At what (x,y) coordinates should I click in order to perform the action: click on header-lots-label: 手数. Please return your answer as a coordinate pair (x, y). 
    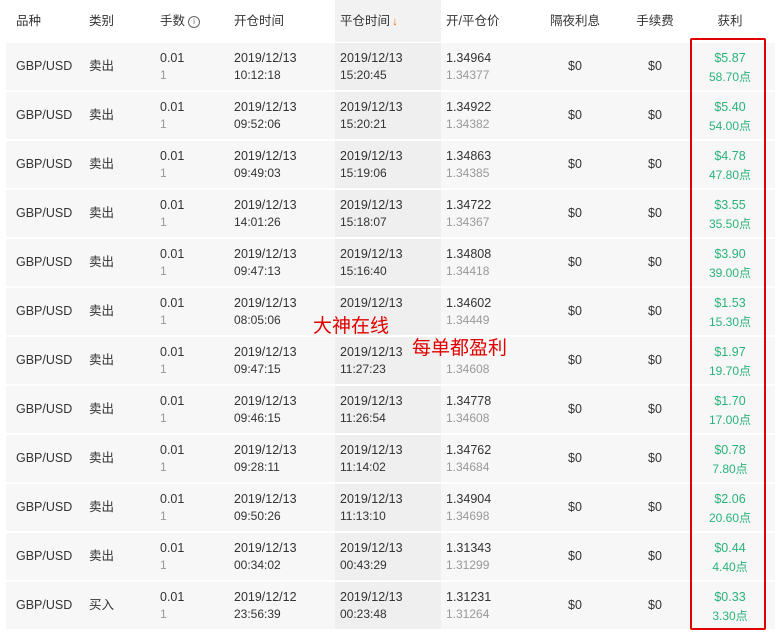
    Looking at the image, I should click on (173, 21).